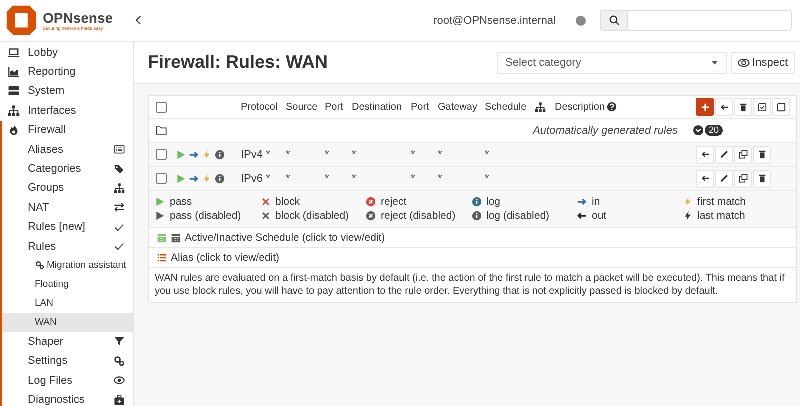 The width and height of the screenshot is (800, 406). I want to click on pencil-icon, so click(724, 154).